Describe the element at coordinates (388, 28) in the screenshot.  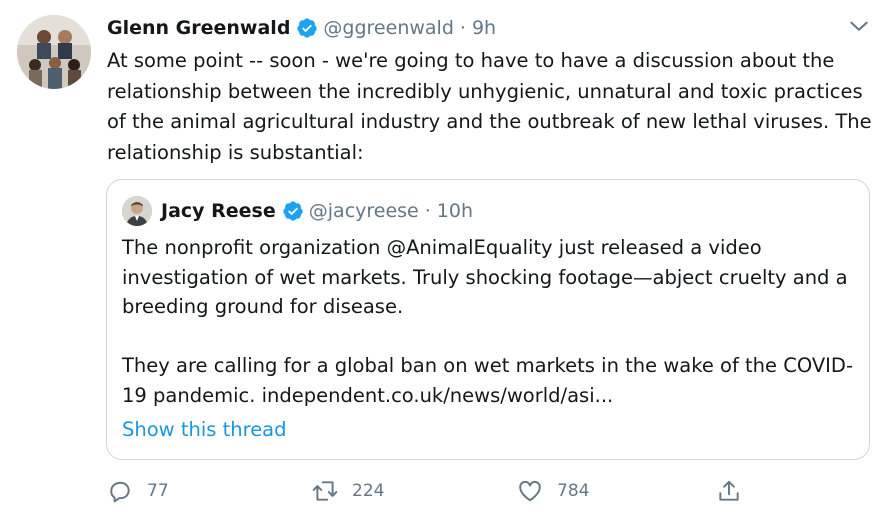
I see `author-handle: @ggreenwald` at that location.